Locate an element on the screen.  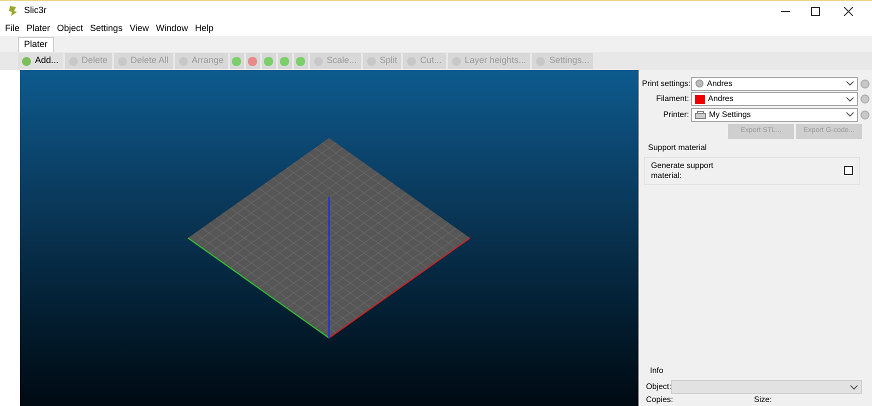
preset-label: Filament: is located at coordinates (672, 99).